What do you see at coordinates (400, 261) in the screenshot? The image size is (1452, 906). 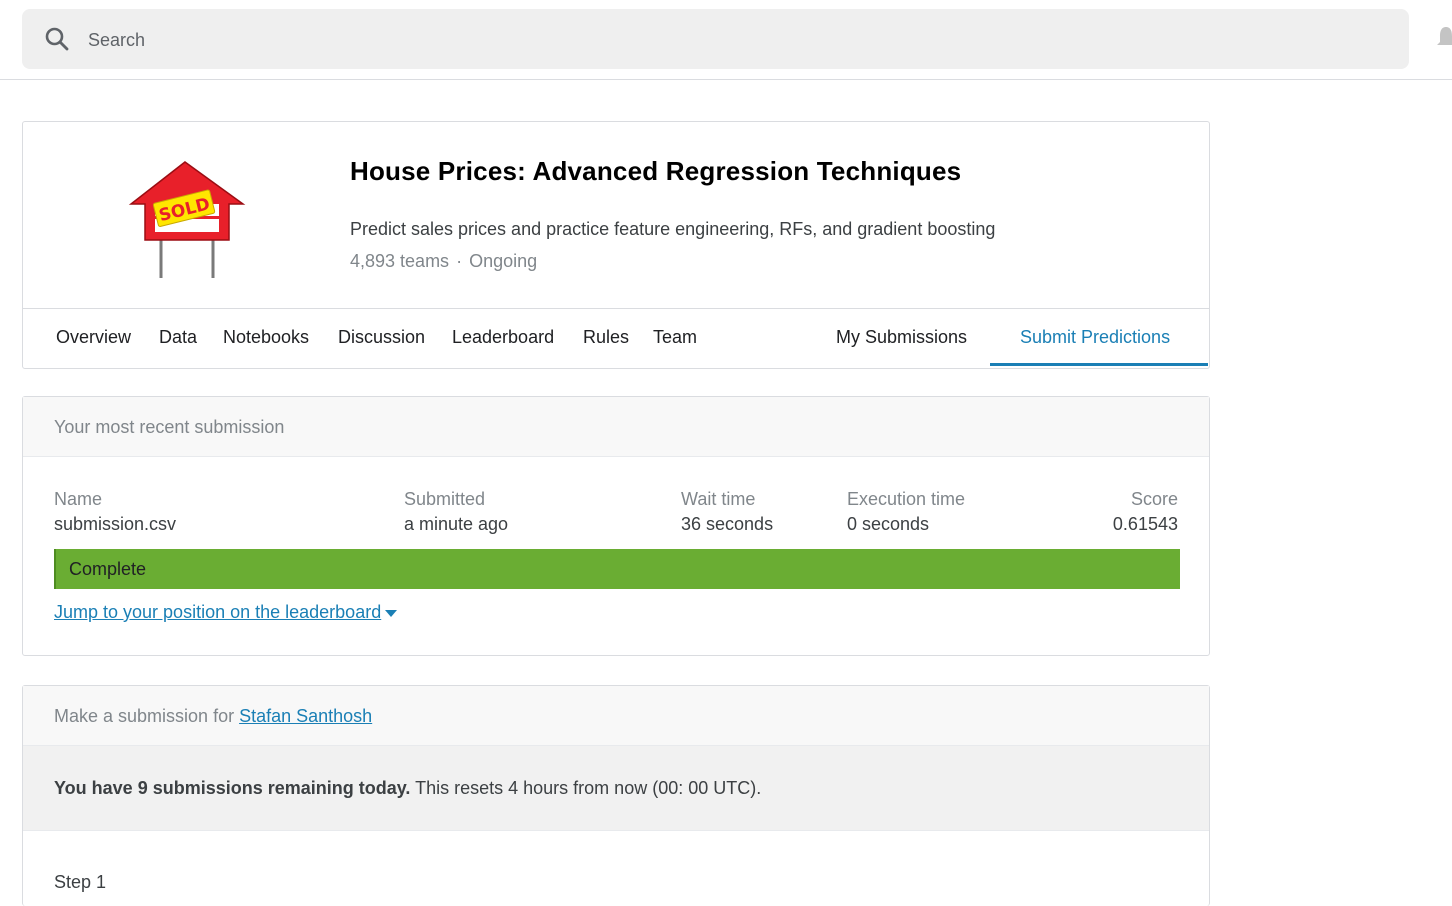 I see `team-count: 4,893 teams` at bounding box center [400, 261].